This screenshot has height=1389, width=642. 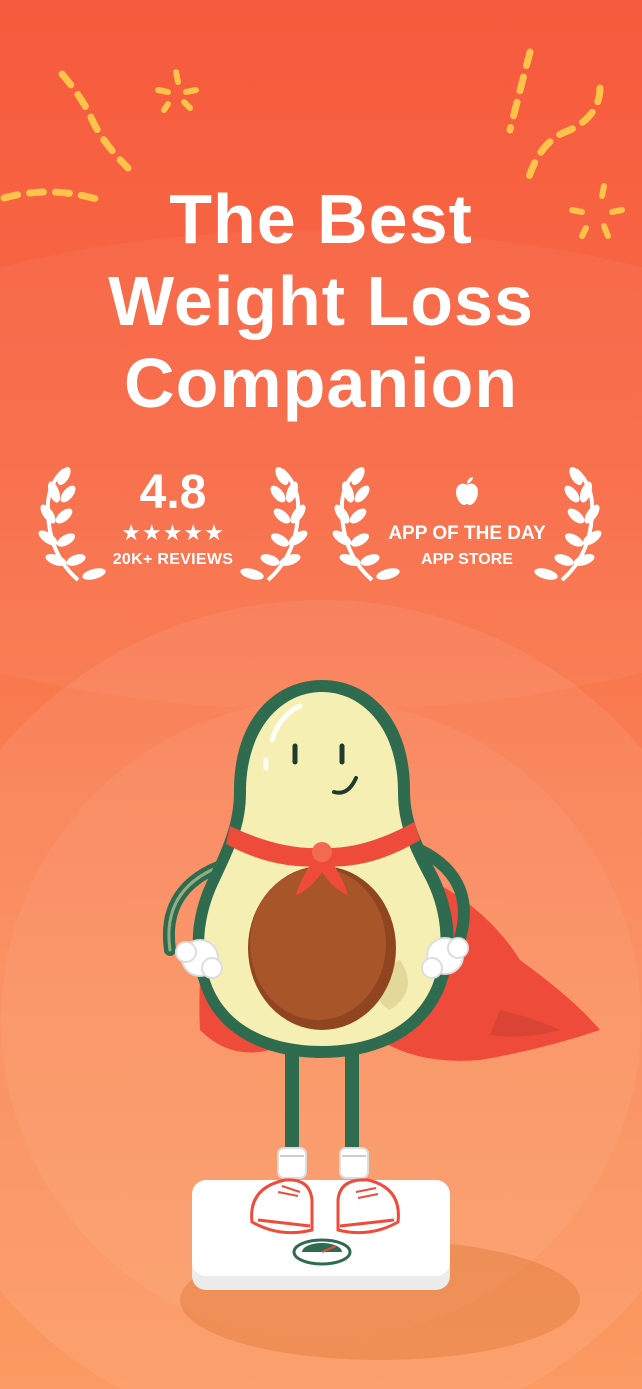 I want to click on sparkle-left, so click(x=177, y=91).